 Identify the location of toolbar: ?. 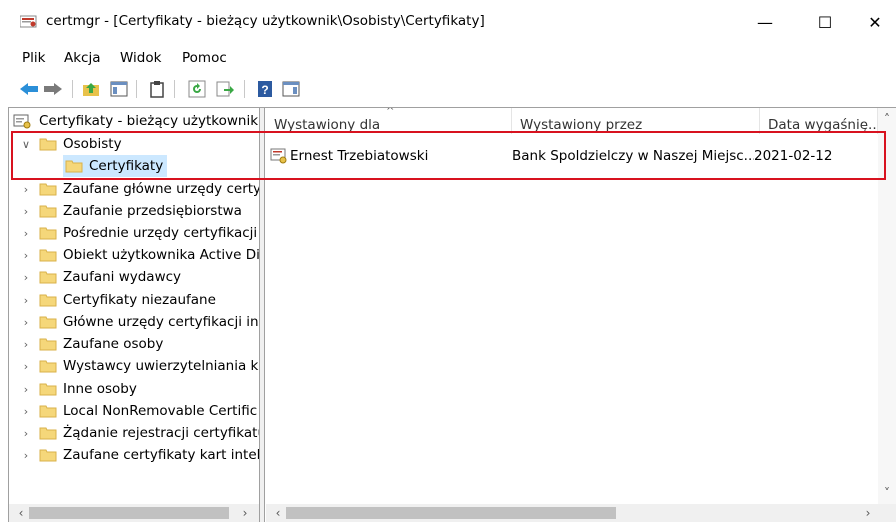
(448, 89).